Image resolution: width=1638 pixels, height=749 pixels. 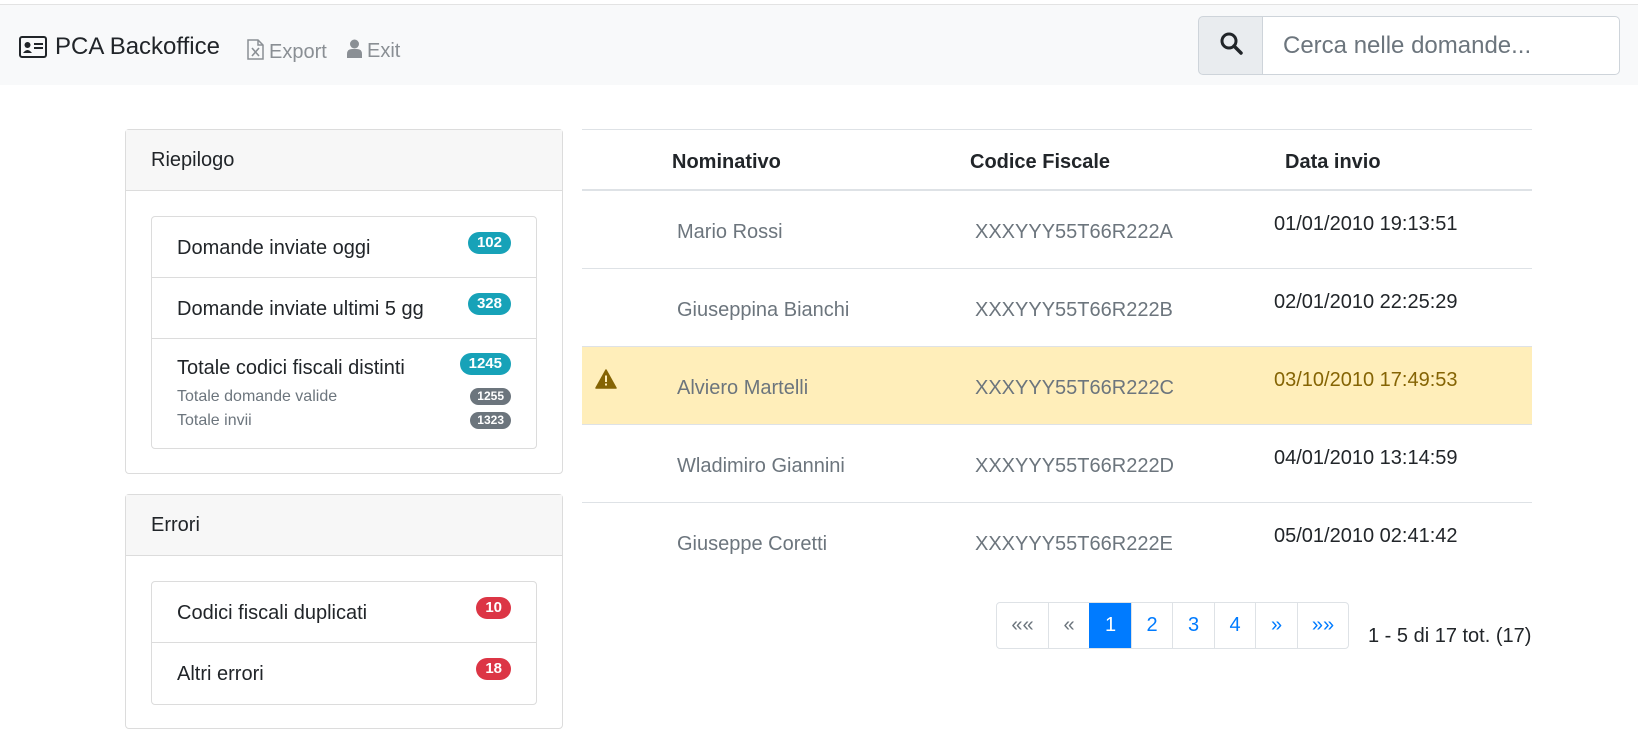 What do you see at coordinates (344, 397) in the screenshot?
I see `sub-row: Totale domande valide 1255` at bounding box center [344, 397].